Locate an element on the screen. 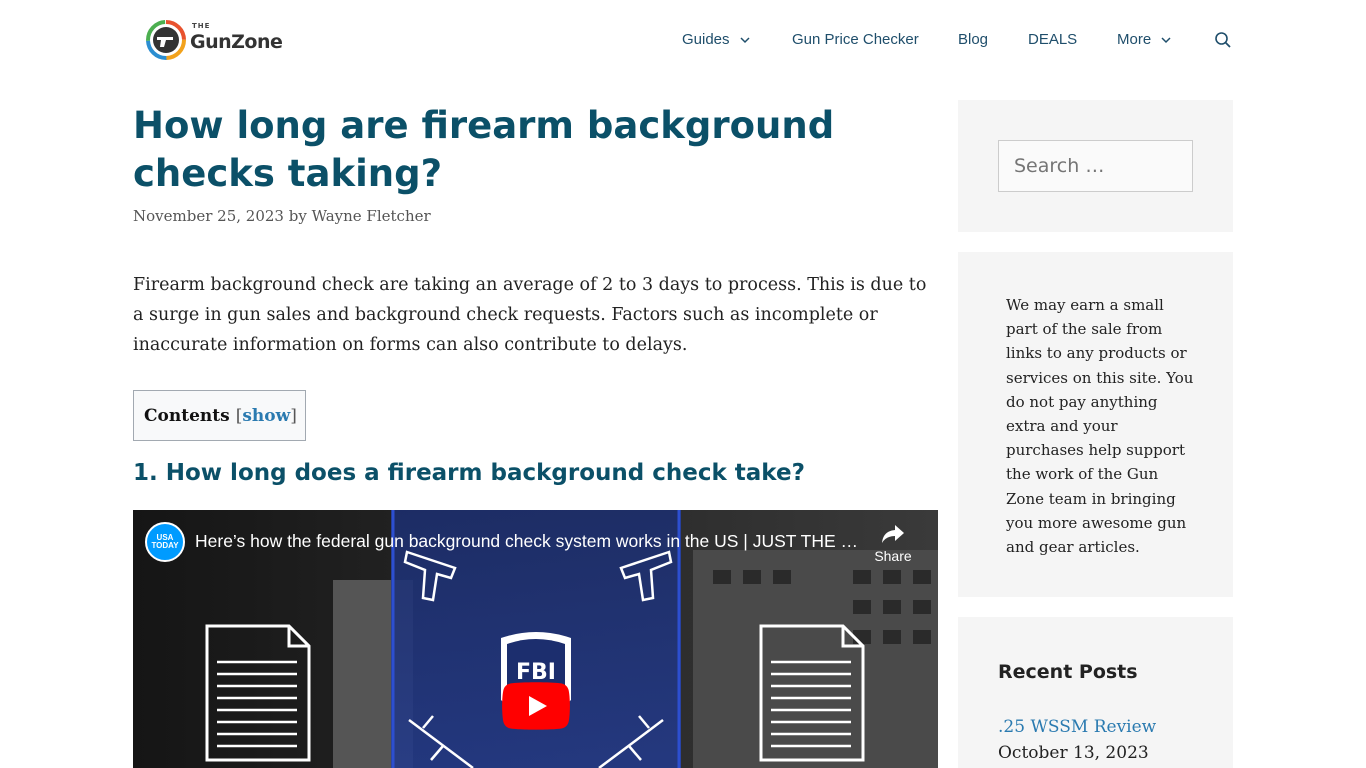 The height and width of the screenshot is (768, 1366). nav-label: DEALS is located at coordinates (1053, 39).